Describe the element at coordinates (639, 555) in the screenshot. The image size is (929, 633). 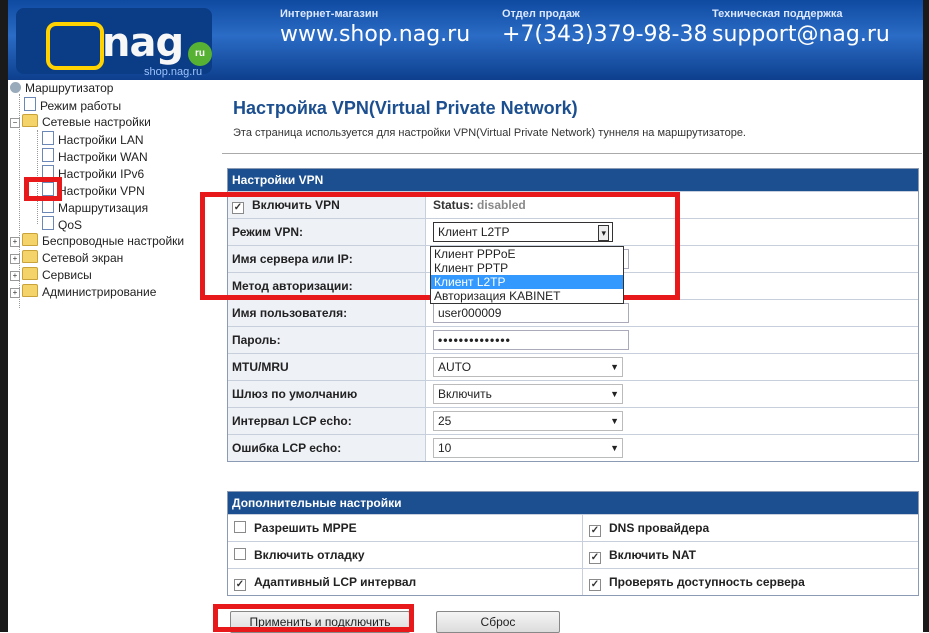
I see `nat-option: ✓ Включить NAT` at that location.